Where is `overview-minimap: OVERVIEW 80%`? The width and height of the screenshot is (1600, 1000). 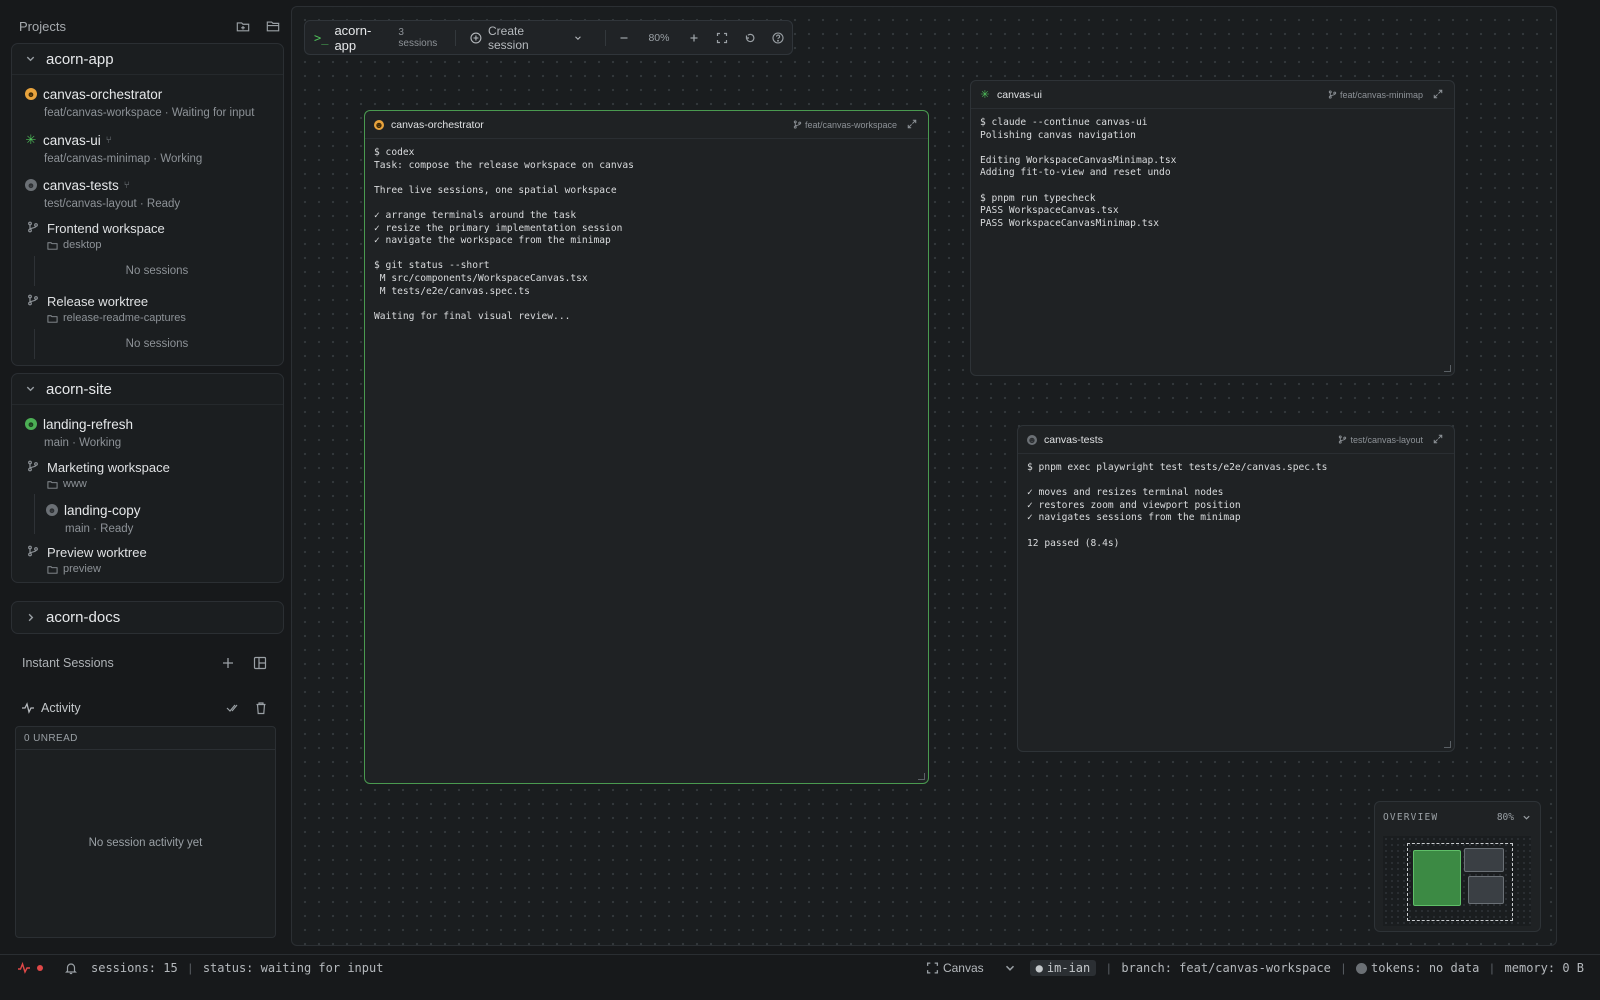 overview-minimap: OVERVIEW 80% is located at coordinates (1457, 866).